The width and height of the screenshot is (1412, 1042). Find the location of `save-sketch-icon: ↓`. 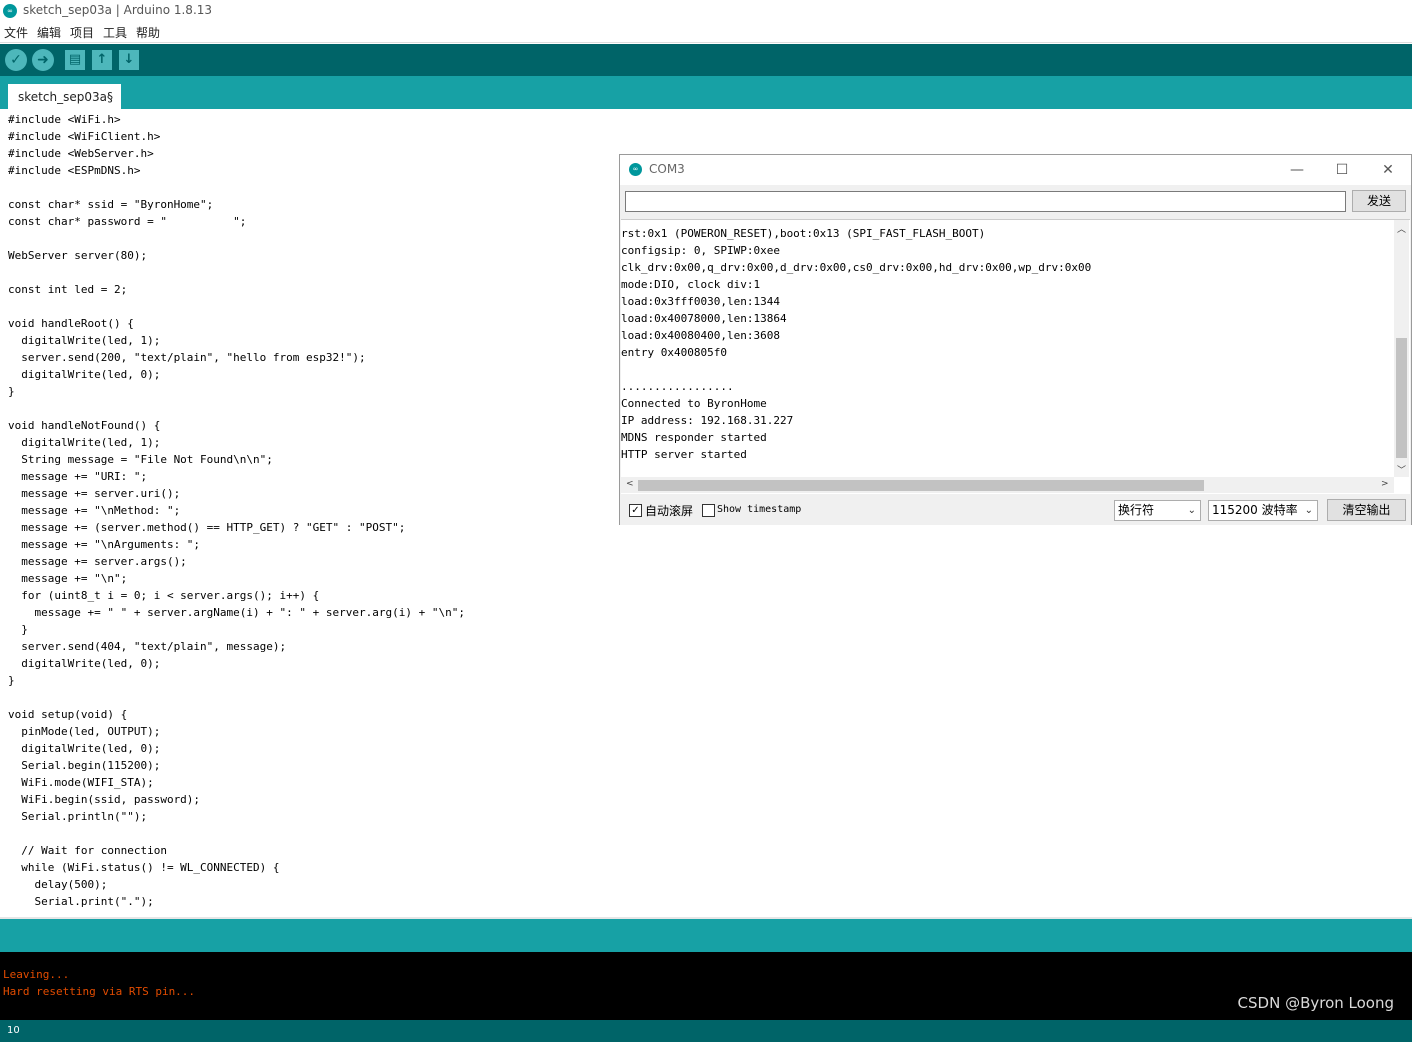

save-sketch-icon: ↓ is located at coordinates (129, 60).